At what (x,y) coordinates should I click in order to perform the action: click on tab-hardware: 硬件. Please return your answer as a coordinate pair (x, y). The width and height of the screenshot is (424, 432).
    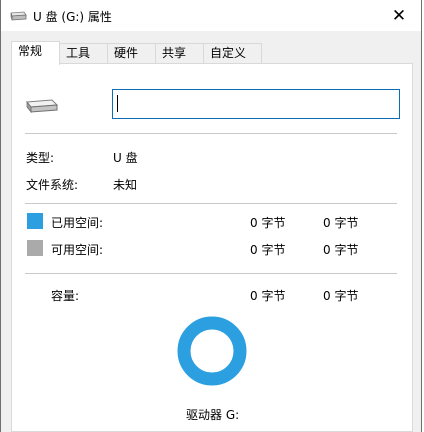
    Looking at the image, I should click on (131, 53).